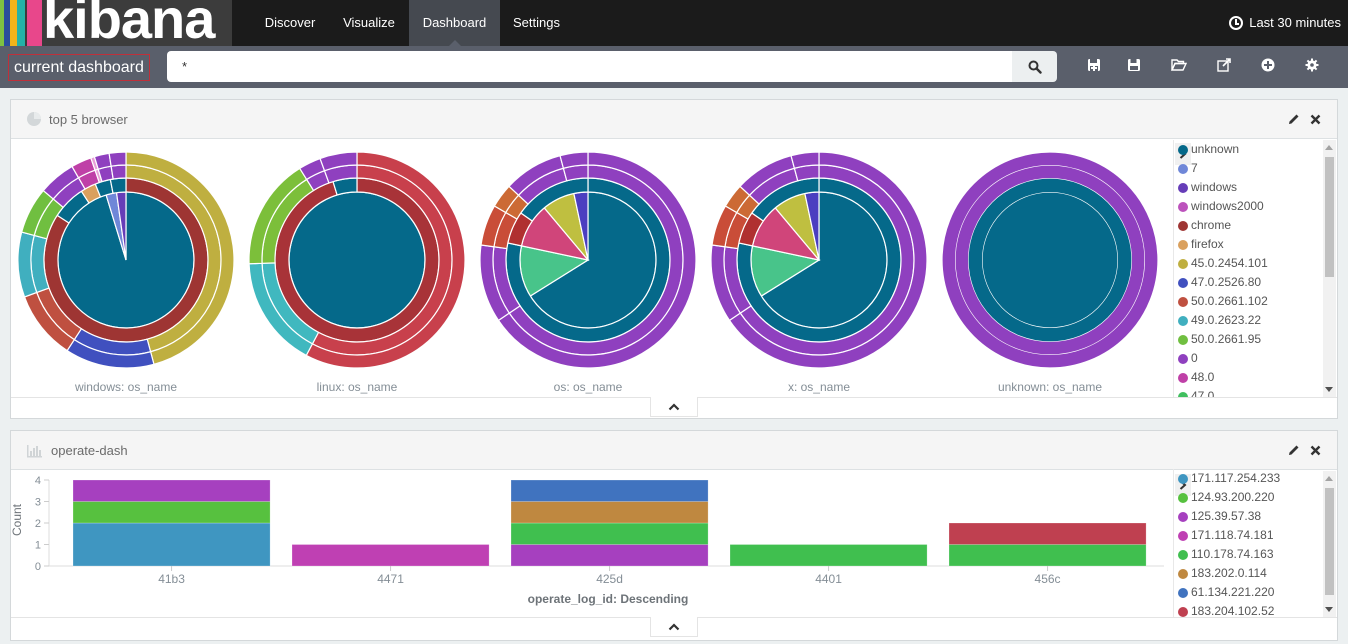 The image size is (1348, 644). Describe the element at coordinates (89, 450) in the screenshot. I see `panel-title: operate-dash` at that location.